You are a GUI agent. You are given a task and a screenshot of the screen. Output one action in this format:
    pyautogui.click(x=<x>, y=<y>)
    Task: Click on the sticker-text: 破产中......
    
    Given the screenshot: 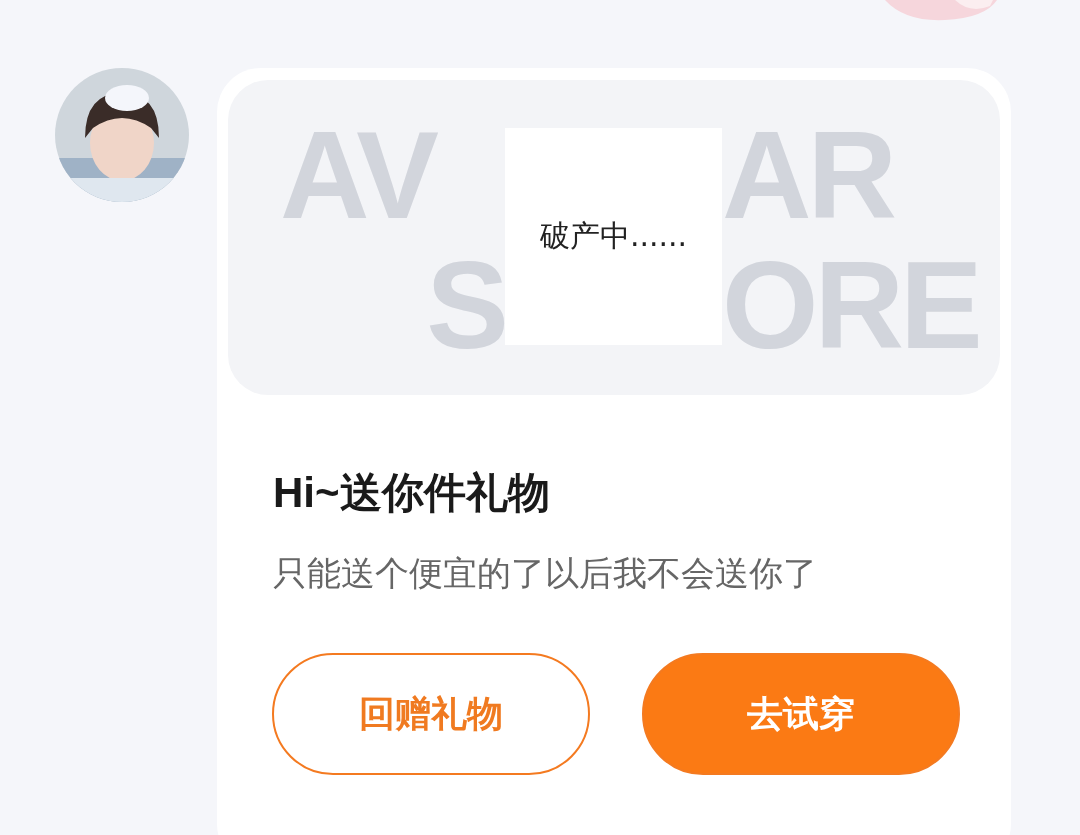 What is the action you would take?
    pyautogui.click(x=613, y=236)
    